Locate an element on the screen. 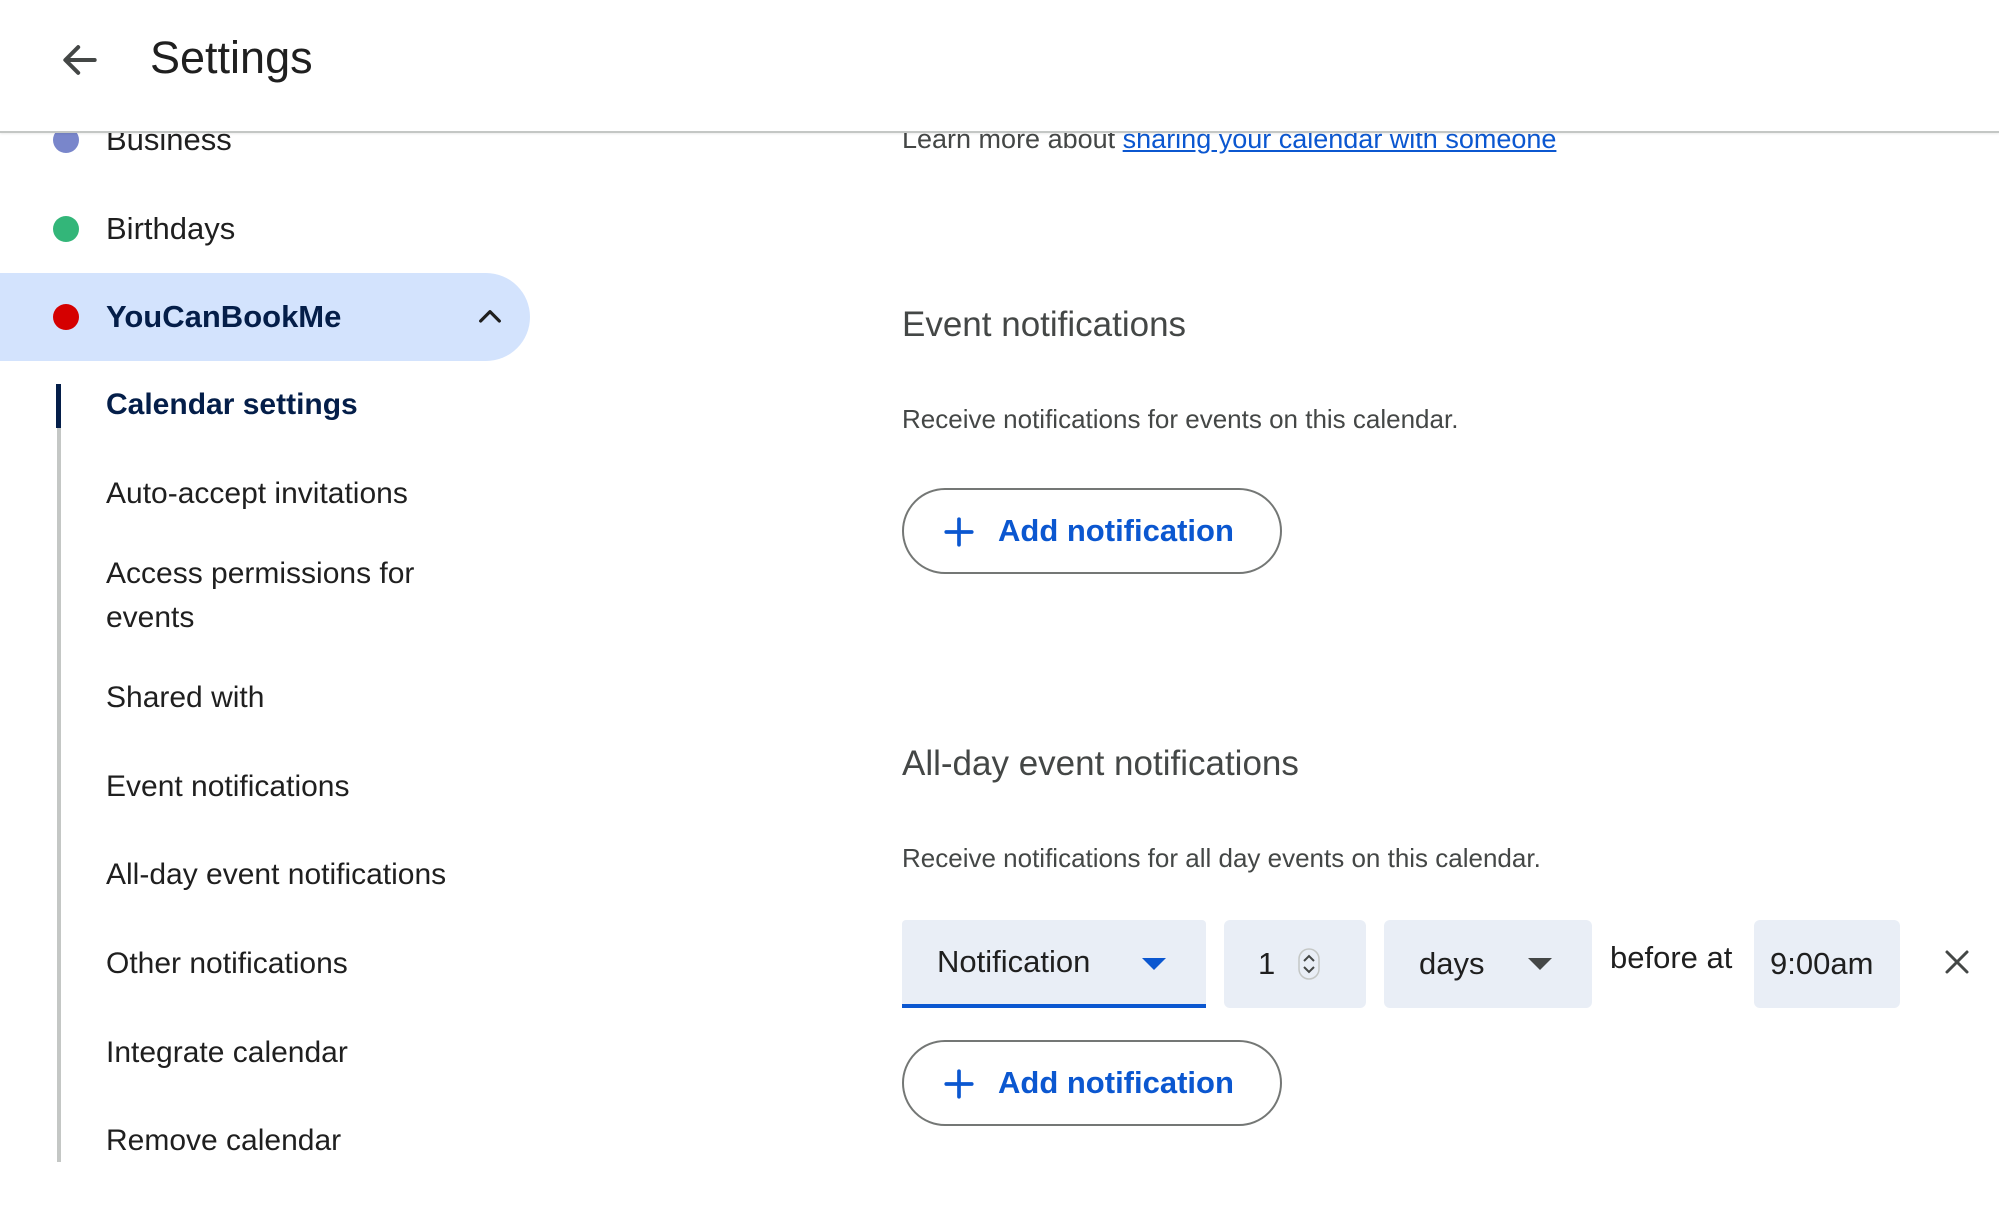  submenu-active-indicator is located at coordinates (58, 406).